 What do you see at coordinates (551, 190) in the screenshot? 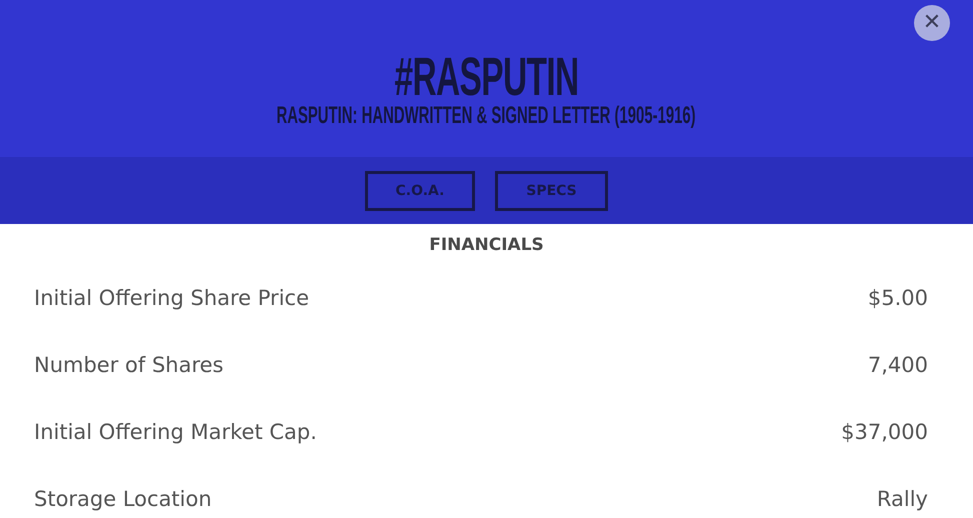
I see `tab-button: SPECS` at bounding box center [551, 190].